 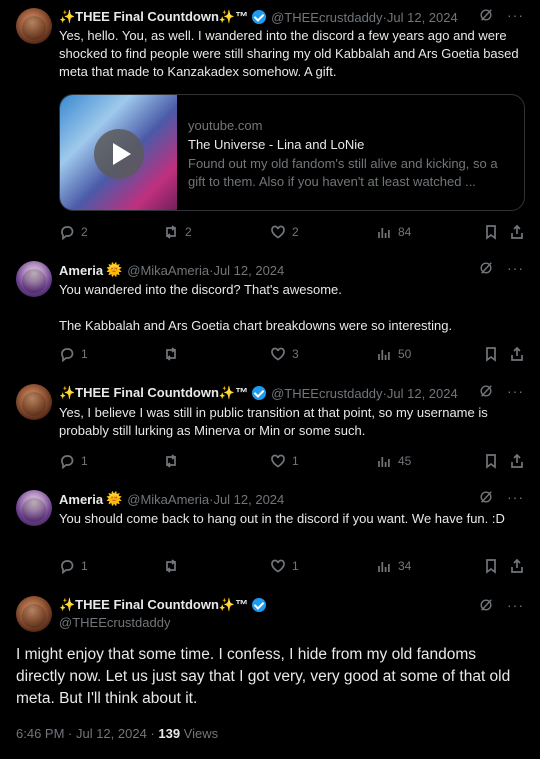 I want to click on views-count: 84, so click(x=405, y=232).